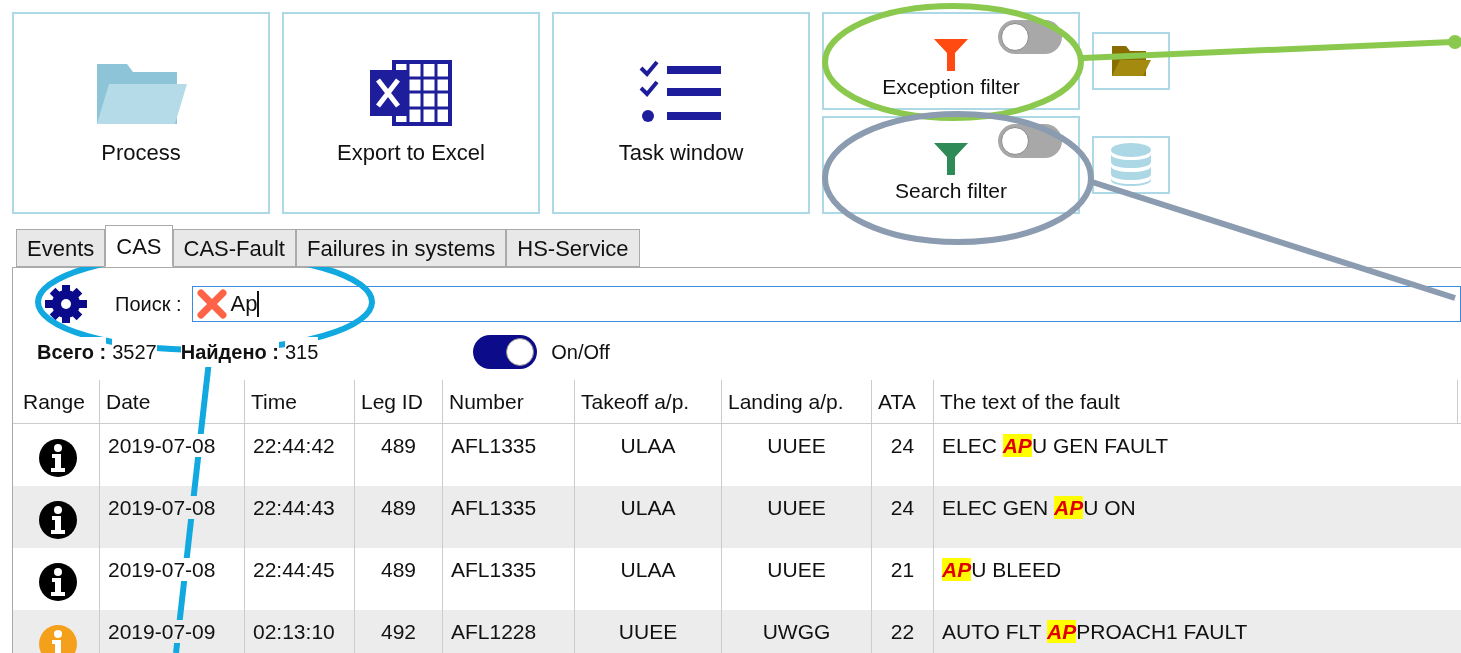  What do you see at coordinates (1196, 401) in the screenshot?
I see `column-header: The text of the fault` at bounding box center [1196, 401].